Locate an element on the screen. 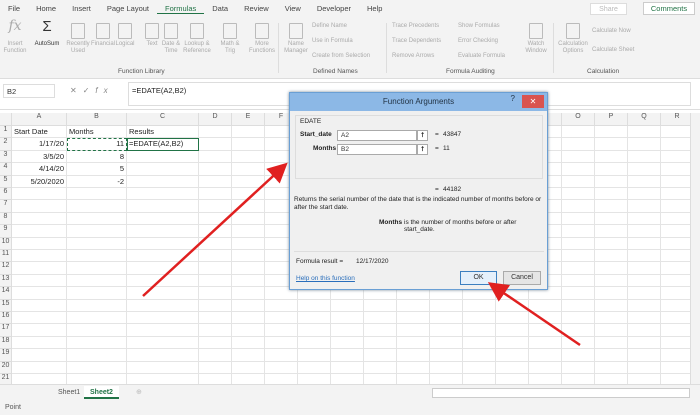  red-arrow-dialog is located at coordinates (215, 229).